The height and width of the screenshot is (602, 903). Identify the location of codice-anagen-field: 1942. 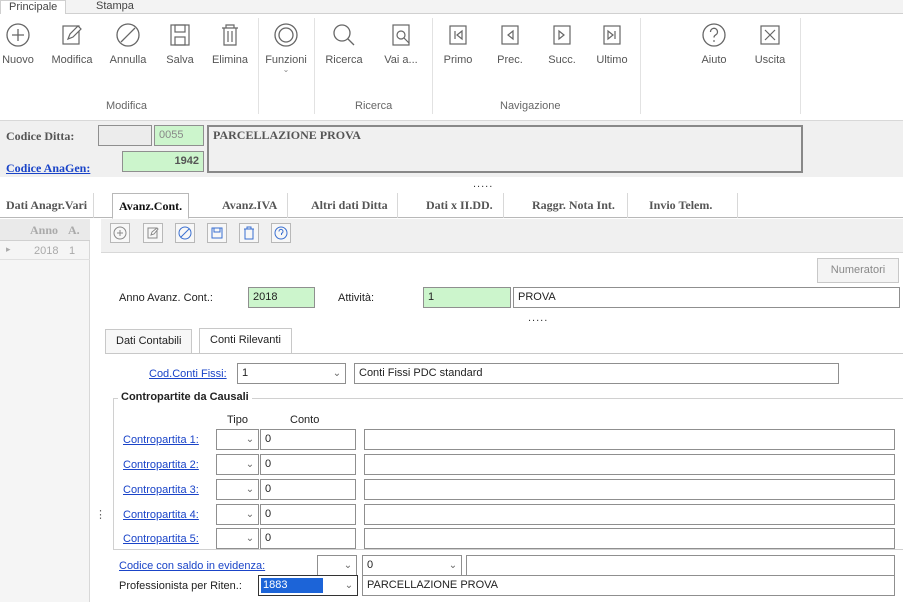
(163, 161).